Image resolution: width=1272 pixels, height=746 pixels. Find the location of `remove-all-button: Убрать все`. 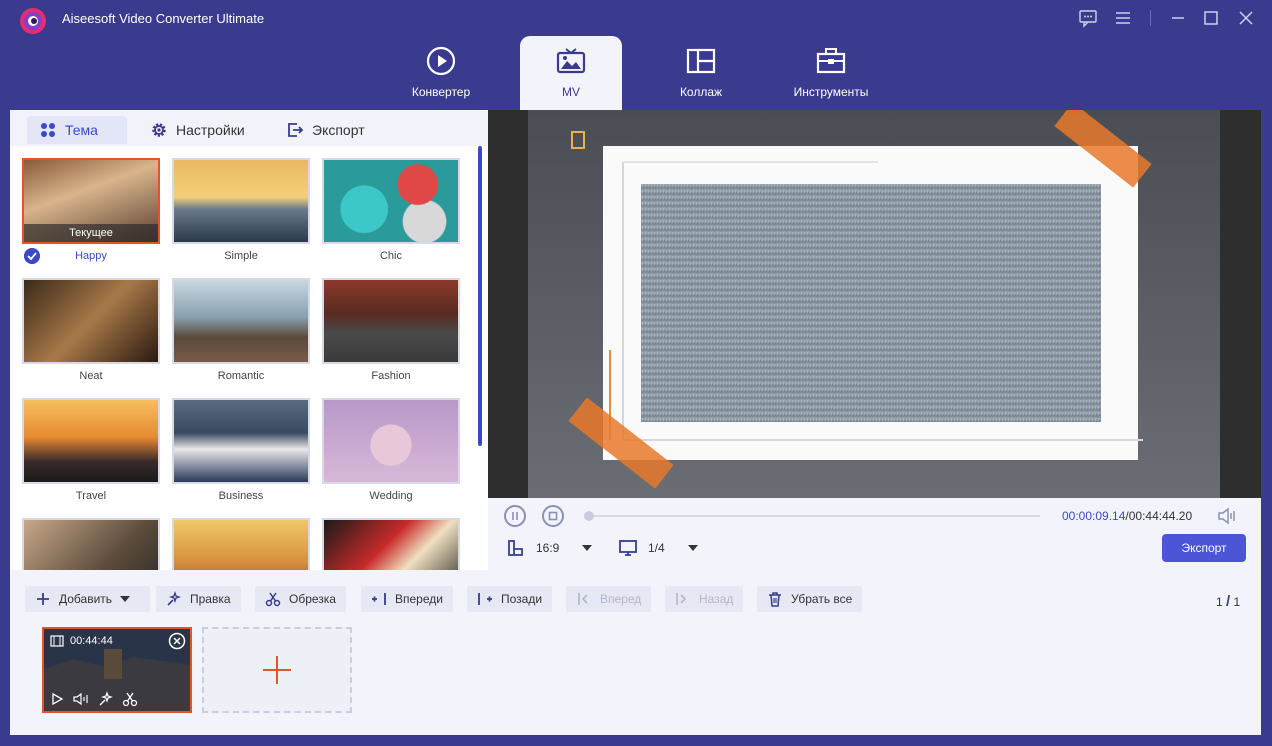

remove-all-button: Убрать все is located at coordinates (810, 599).